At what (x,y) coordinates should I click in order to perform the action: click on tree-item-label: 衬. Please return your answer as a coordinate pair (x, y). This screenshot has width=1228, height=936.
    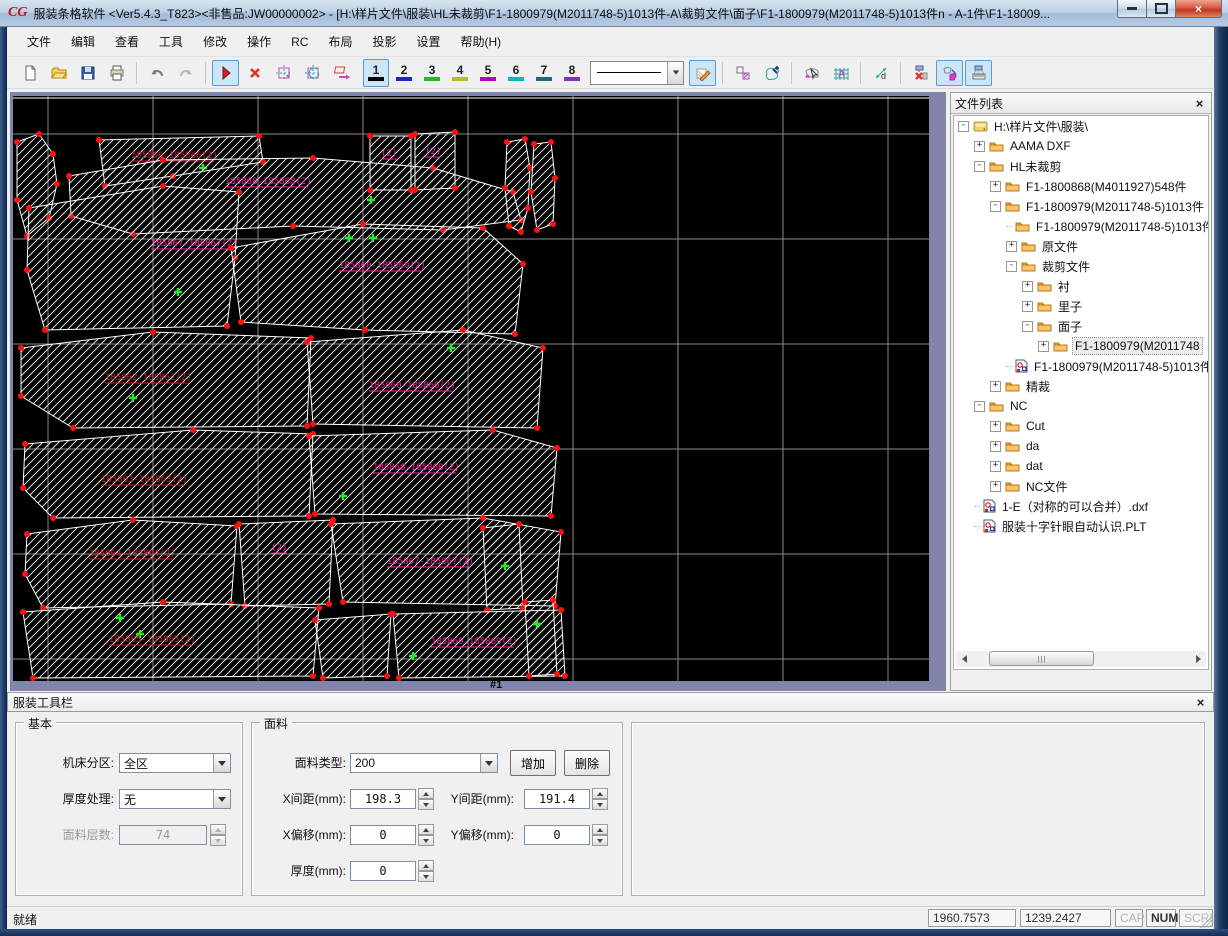
    Looking at the image, I should click on (1064, 286).